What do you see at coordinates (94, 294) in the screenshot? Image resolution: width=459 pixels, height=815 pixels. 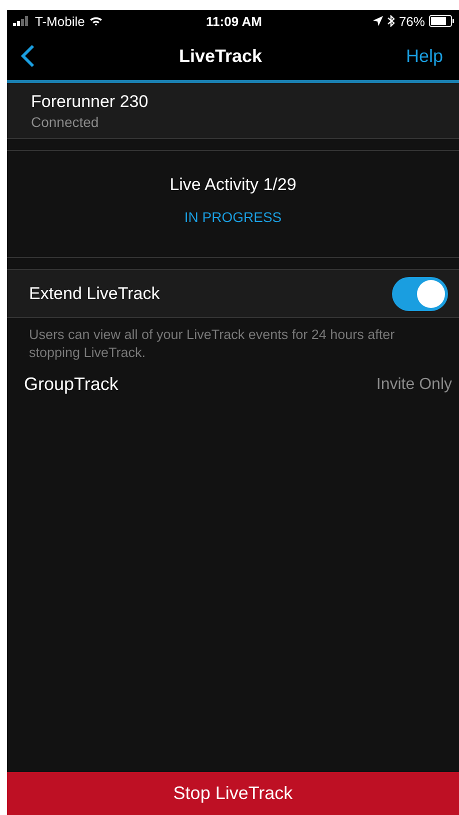 I see `setting-label: Extend LiveTrack` at bounding box center [94, 294].